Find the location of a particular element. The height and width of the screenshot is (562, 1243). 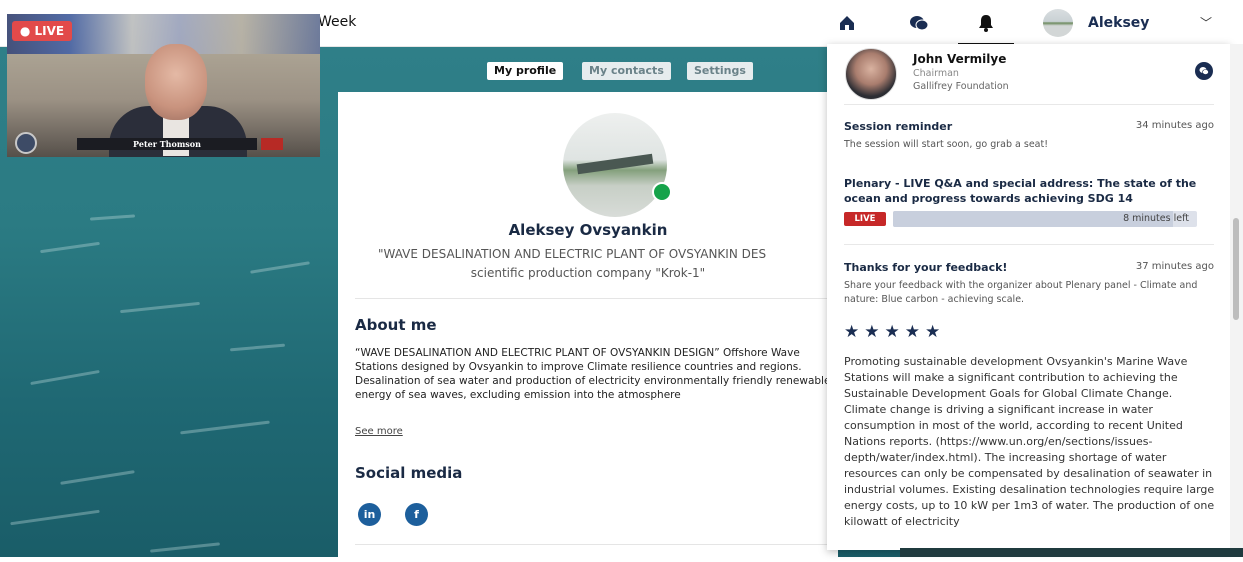

speaker-nameplate: Peter Thomson is located at coordinates (167, 144).